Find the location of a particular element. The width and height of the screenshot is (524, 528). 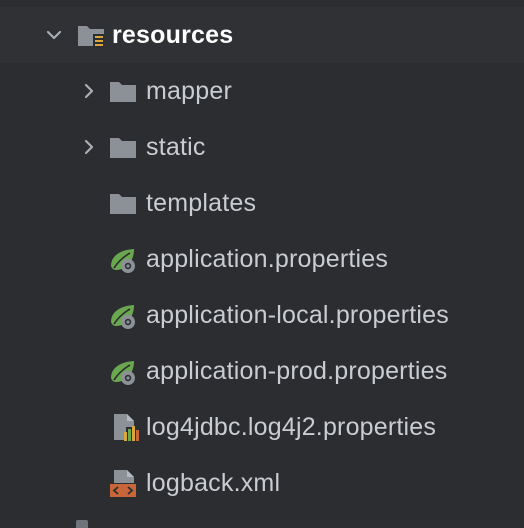

tree-node-application-prod-properties: application-prod.properties is located at coordinates (262, 371).